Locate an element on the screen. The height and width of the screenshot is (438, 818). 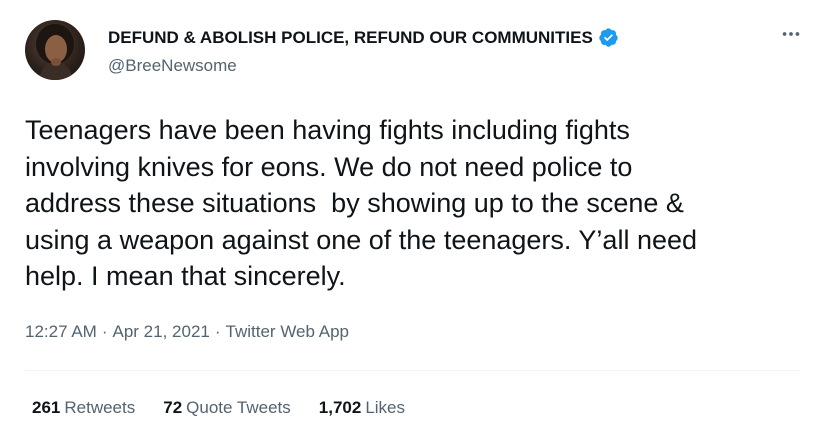
likes-count: 1,702 is located at coordinates (340, 407).